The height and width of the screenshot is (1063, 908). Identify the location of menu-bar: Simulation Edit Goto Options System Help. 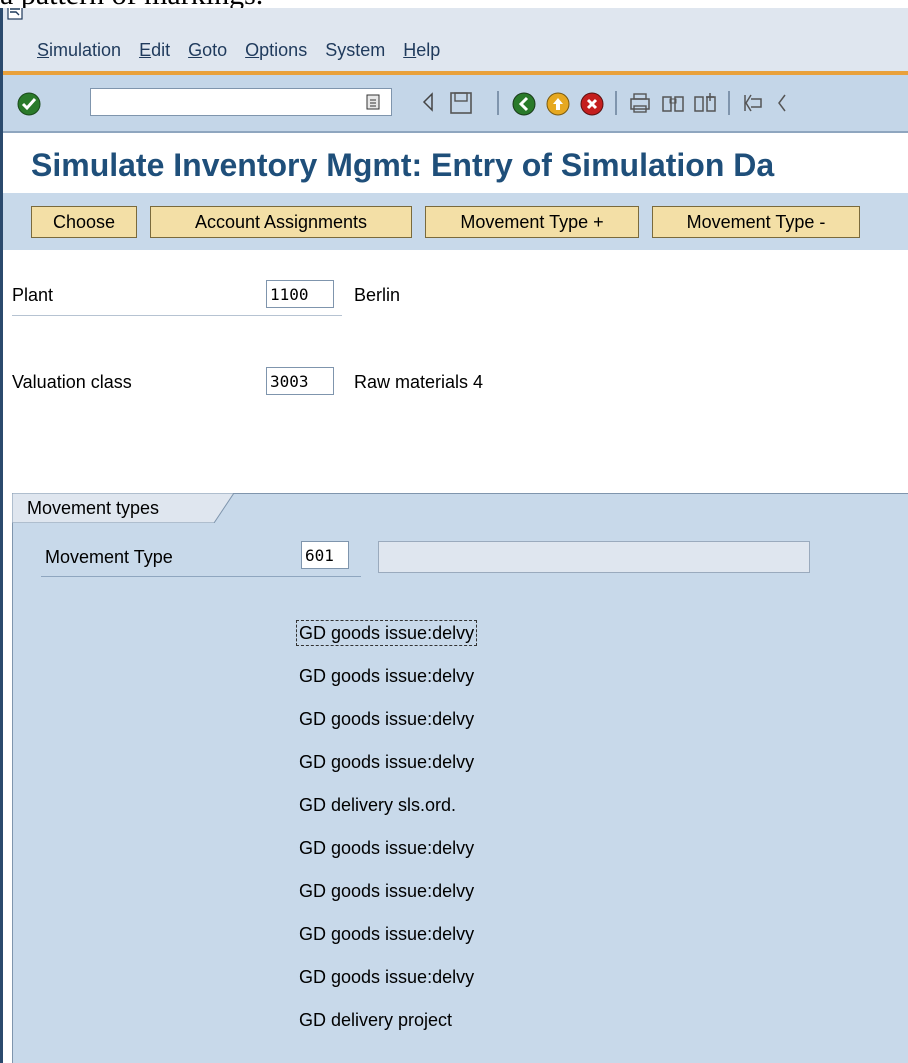
(455, 39).